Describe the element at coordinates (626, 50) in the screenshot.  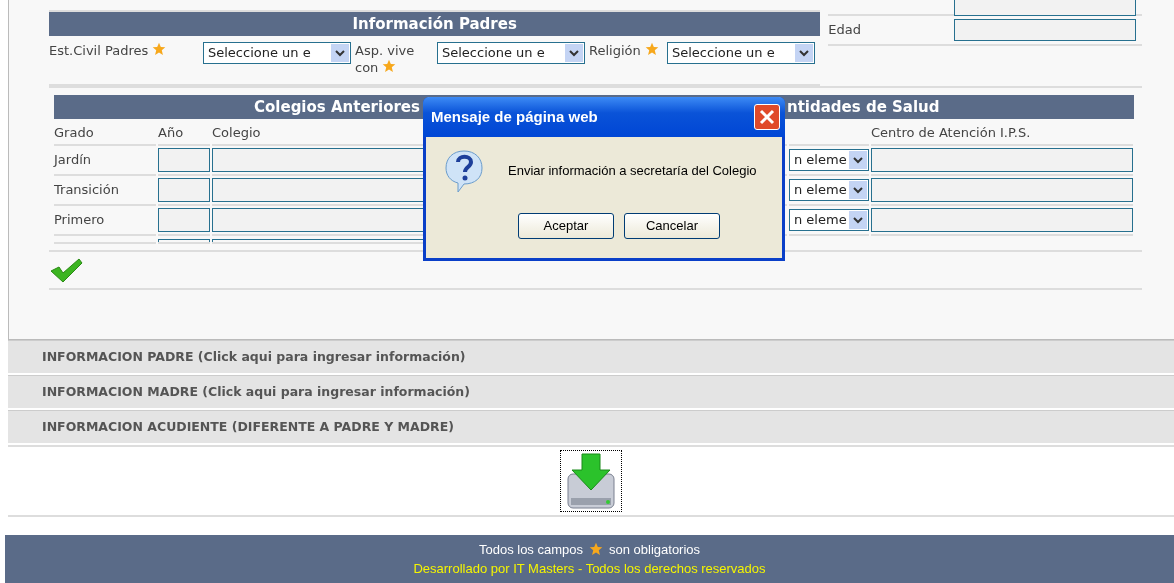
I see `field-label: Religión` at that location.